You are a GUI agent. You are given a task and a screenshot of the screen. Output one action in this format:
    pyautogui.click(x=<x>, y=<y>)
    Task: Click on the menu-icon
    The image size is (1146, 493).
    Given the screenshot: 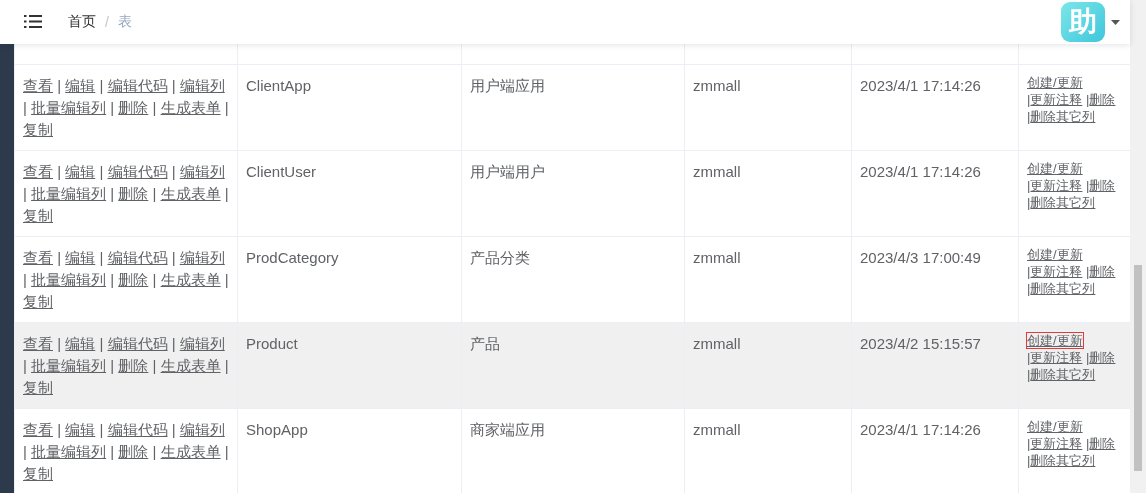 What is the action you would take?
    pyautogui.click(x=33, y=22)
    